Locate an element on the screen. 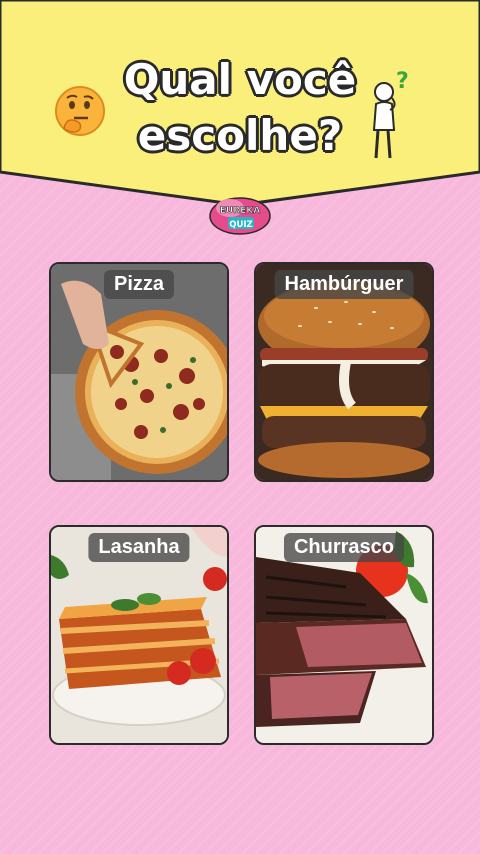  option-card-churrasco: Churrasco is located at coordinates (344, 635).